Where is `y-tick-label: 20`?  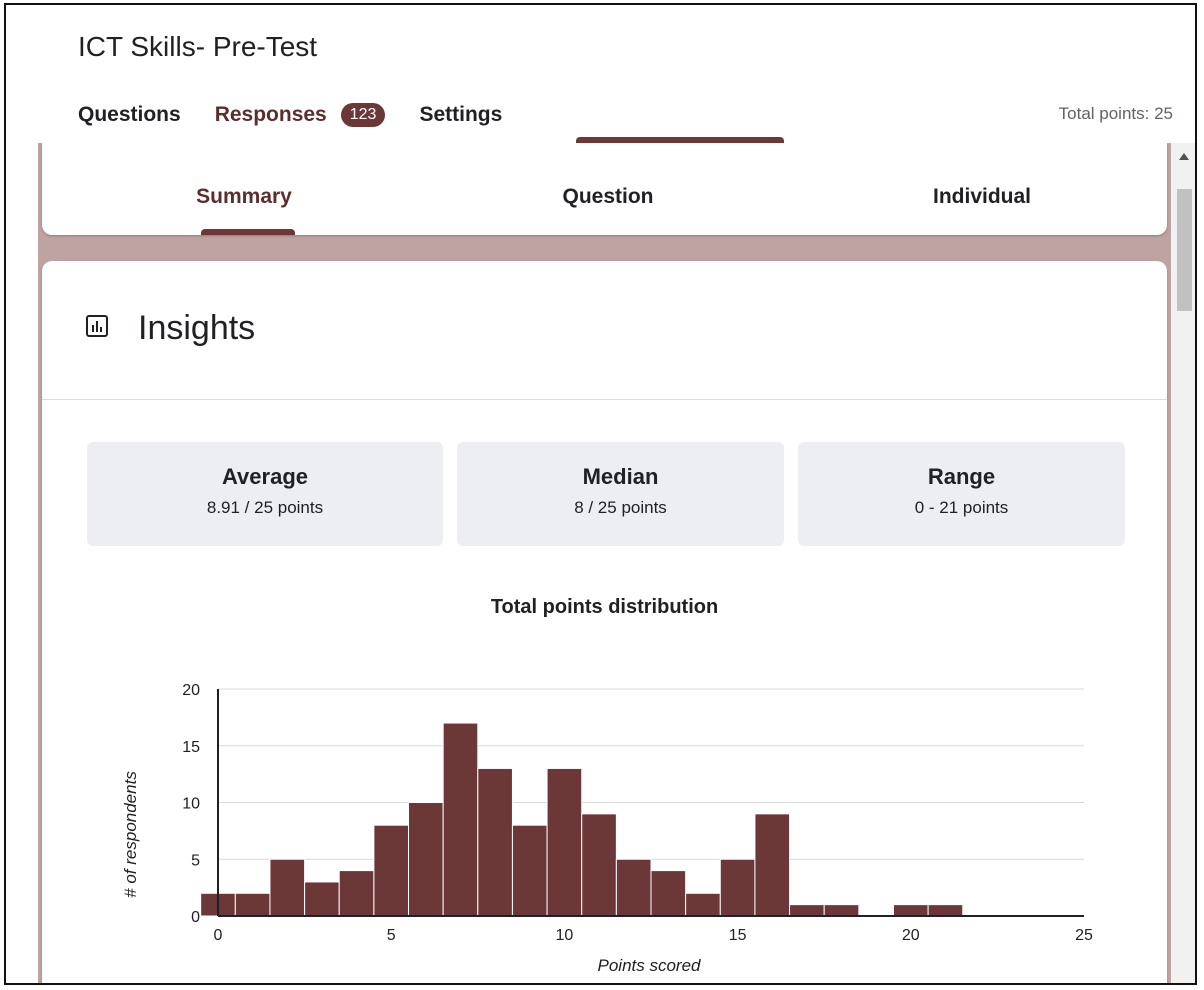
y-tick-label: 20 is located at coordinates (191, 690).